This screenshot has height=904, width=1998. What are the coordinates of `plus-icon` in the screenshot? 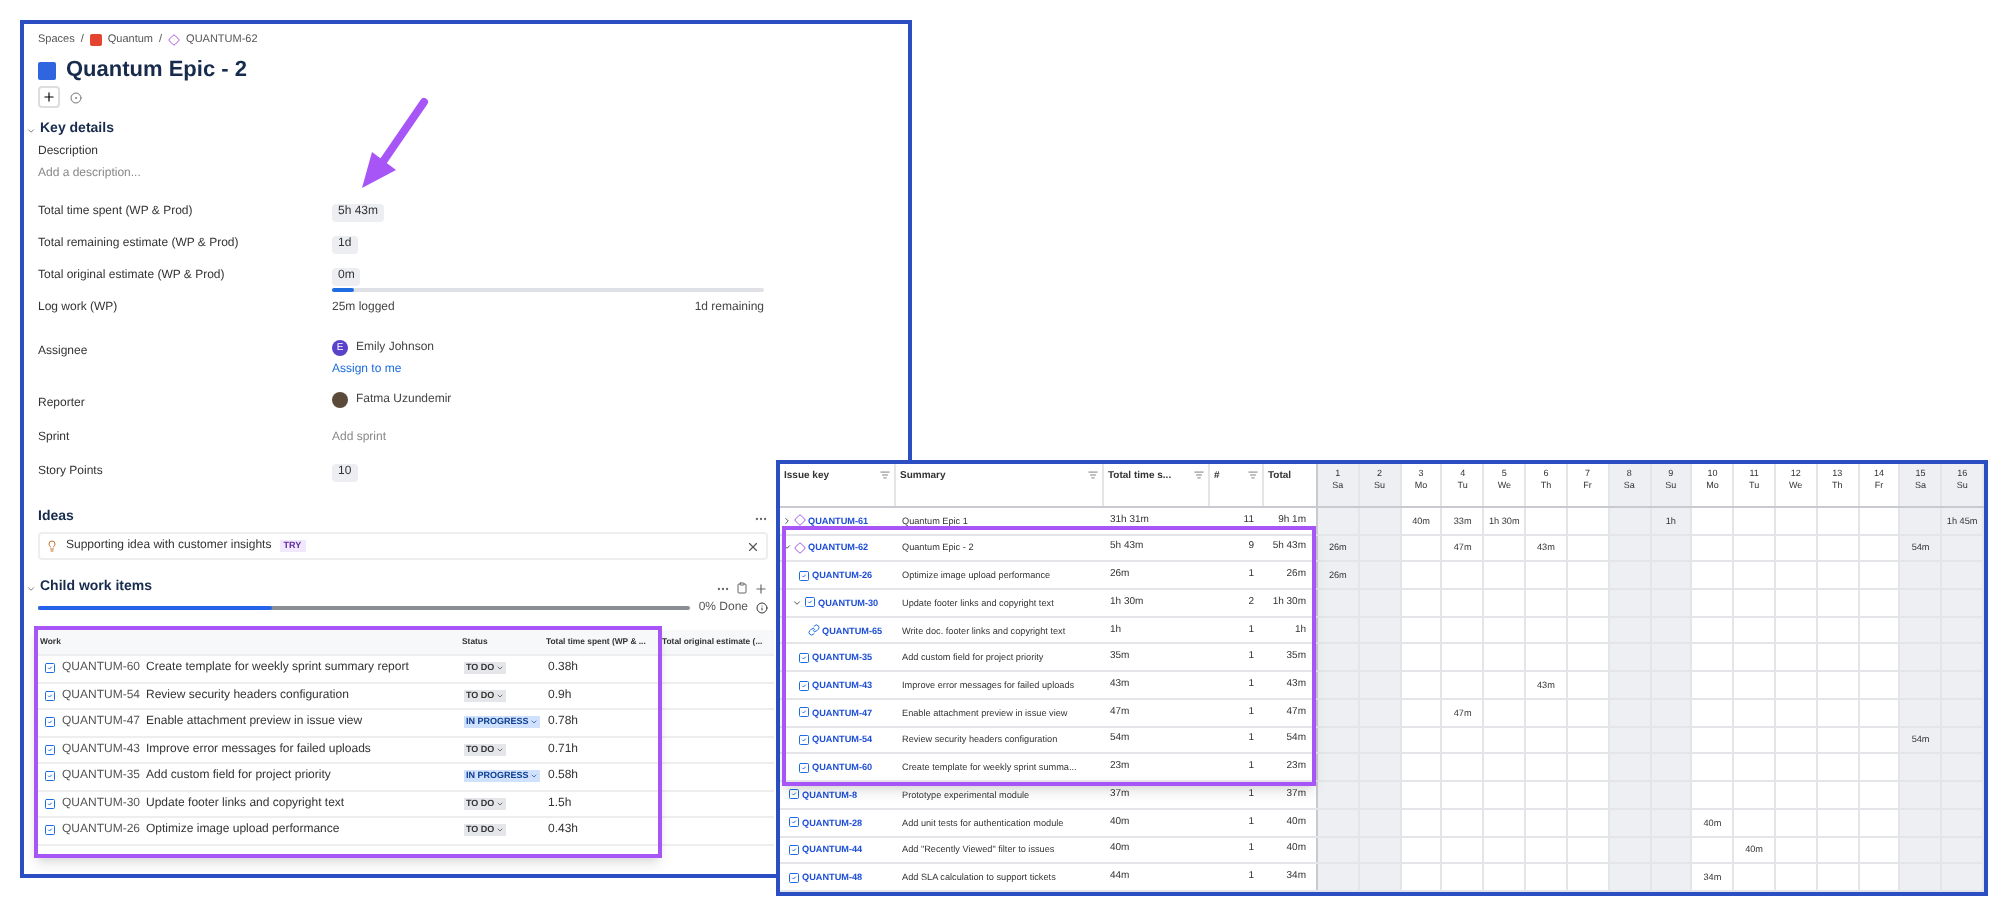 It's located at (49, 97).